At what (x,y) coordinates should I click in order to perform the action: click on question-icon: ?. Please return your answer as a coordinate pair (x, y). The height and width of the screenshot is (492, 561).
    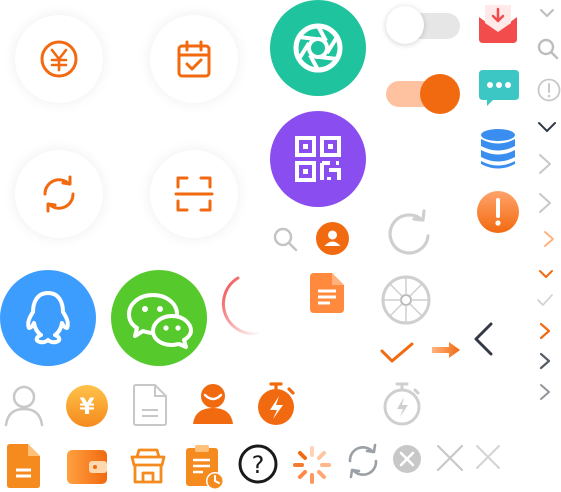
    Looking at the image, I should click on (258, 464).